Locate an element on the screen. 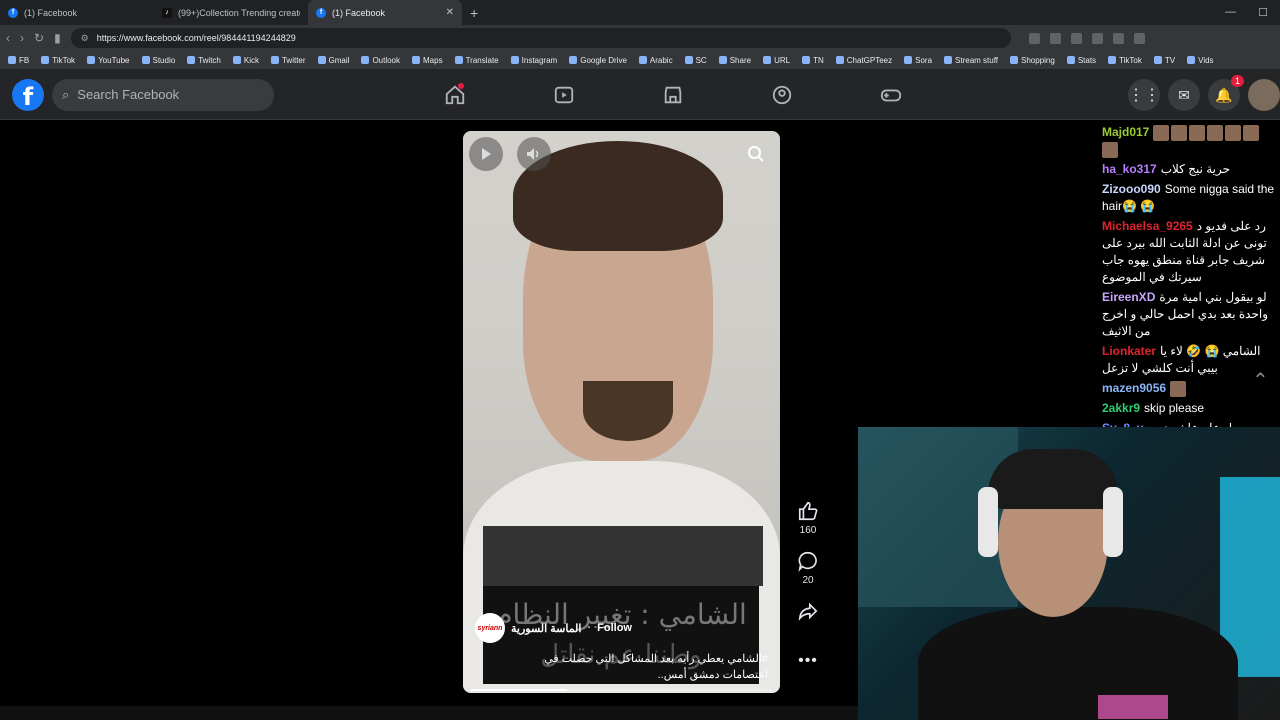  bookmark-item: Kick is located at coordinates (245, 60).